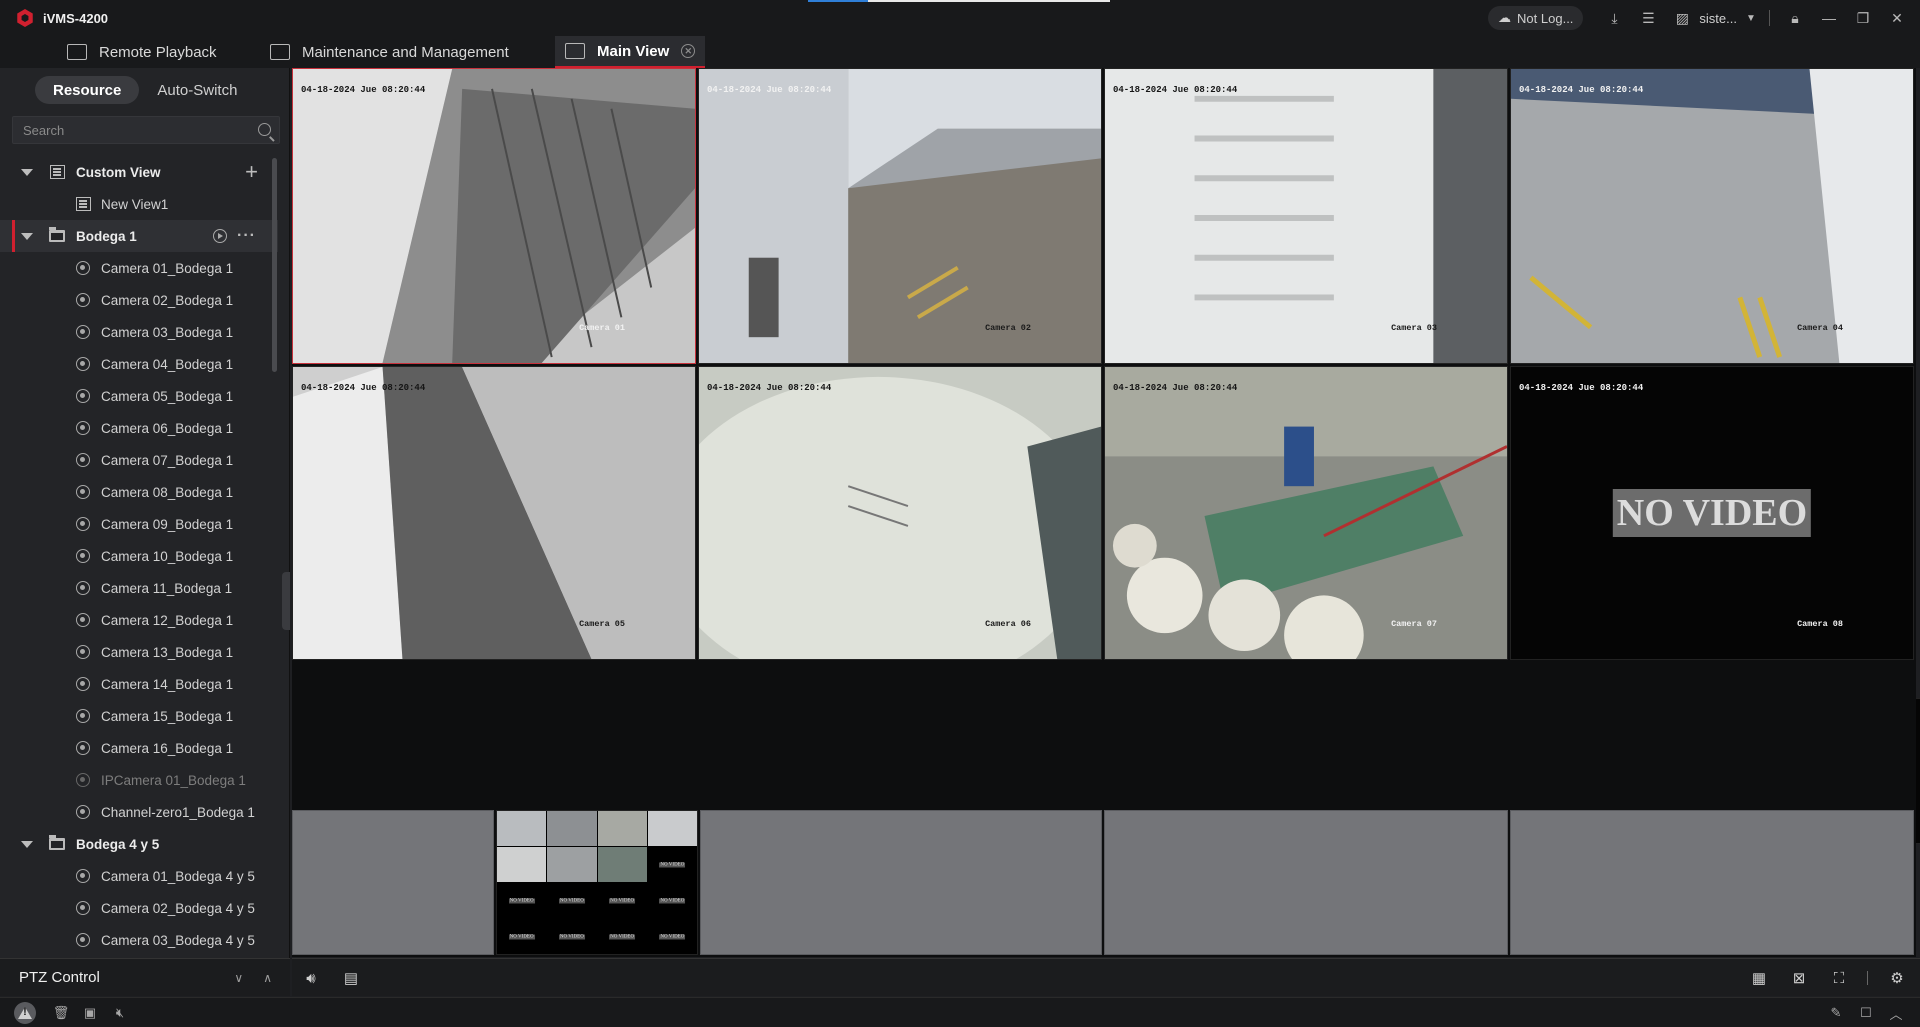 The width and height of the screenshot is (1920, 1027). What do you see at coordinates (145, 977) in the screenshot?
I see `ptz-control-header: PTZ Control ∨ ∧` at bounding box center [145, 977].